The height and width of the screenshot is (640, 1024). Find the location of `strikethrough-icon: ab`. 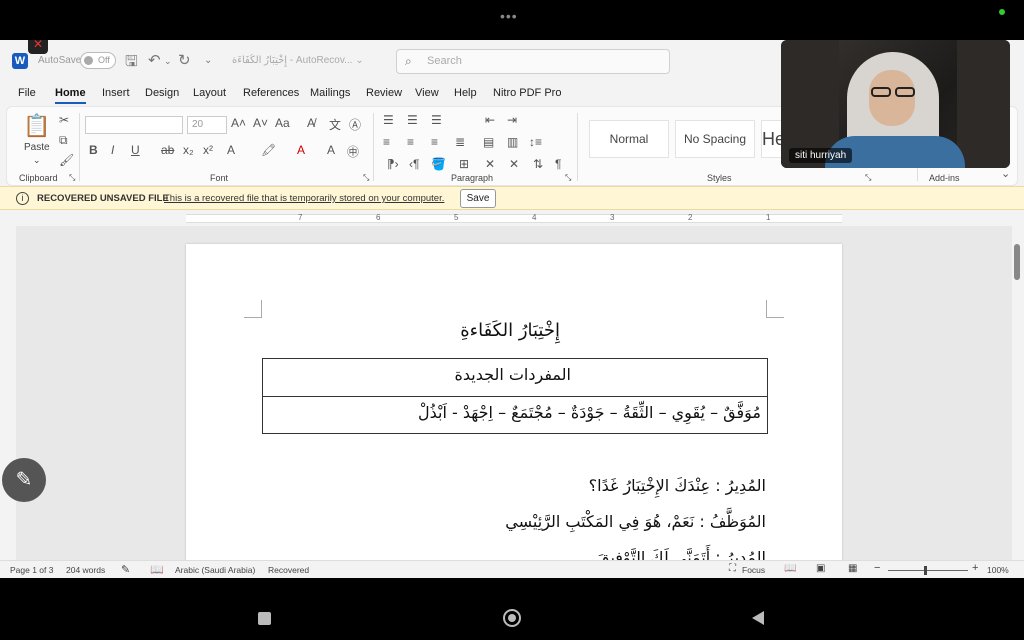

strikethrough-icon: ab is located at coordinates (167, 150).